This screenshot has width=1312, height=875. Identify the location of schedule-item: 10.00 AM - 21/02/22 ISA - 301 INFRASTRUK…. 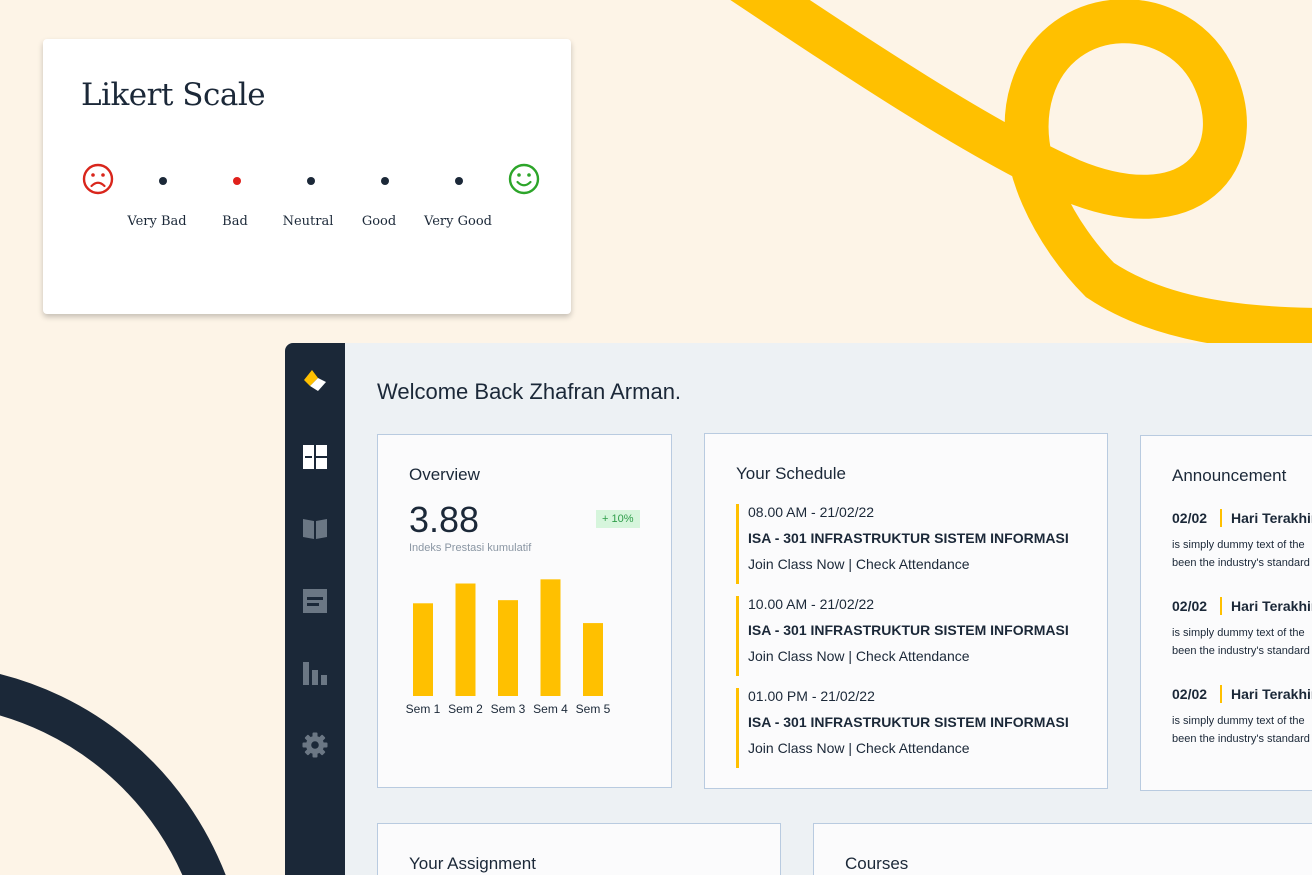
(907, 636).